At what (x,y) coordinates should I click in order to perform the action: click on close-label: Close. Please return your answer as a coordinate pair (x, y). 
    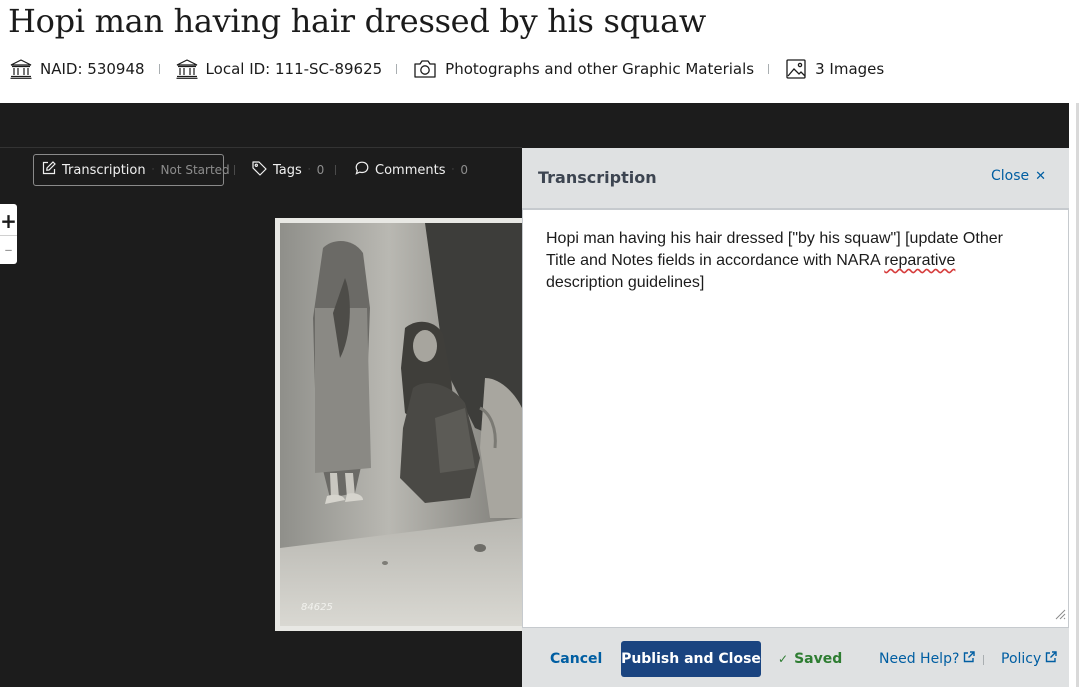
    Looking at the image, I should click on (1010, 176).